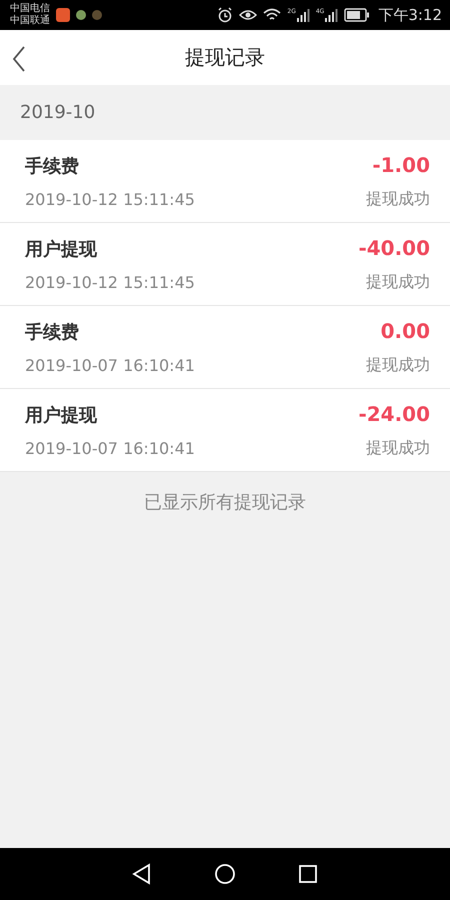 The height and width of the screenshot is (900, 450). Describe the element at coordinates (272, 15) in the screenshot. I see `wifi-icon` at that location.